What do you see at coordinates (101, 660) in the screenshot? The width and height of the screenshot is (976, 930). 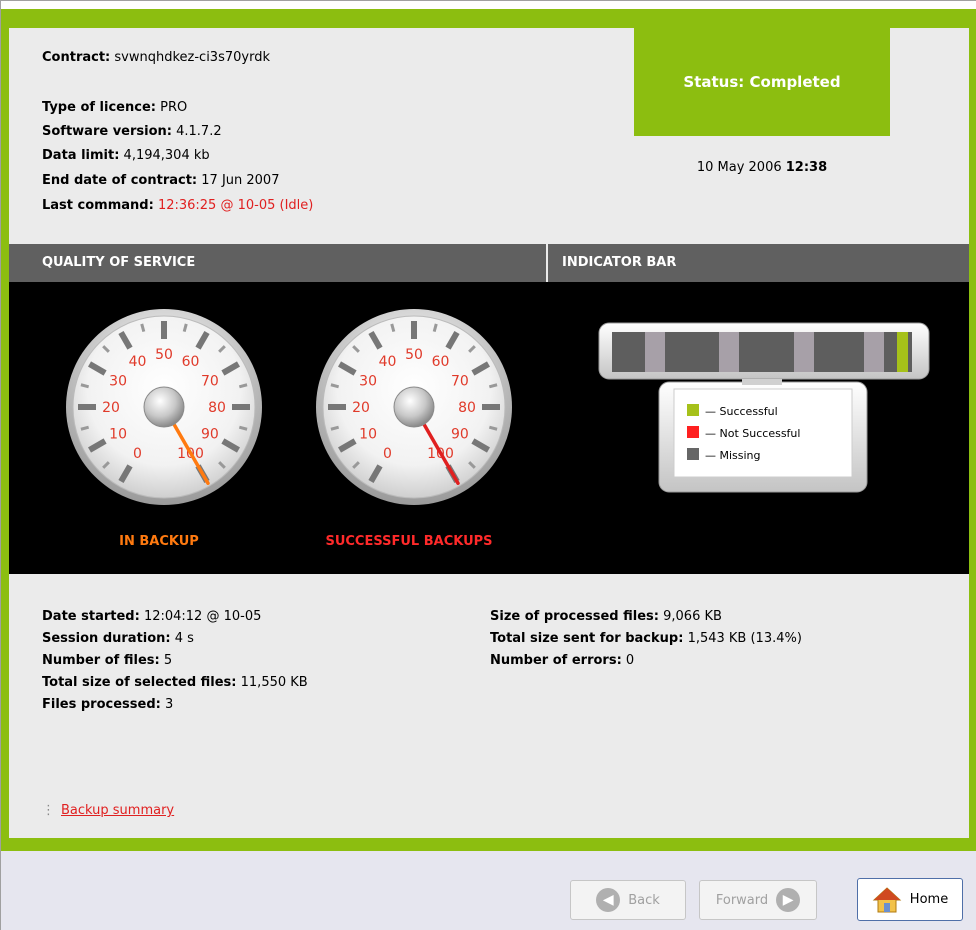 I see `stat-label: Number of files:` at bounding box center [101, 660].